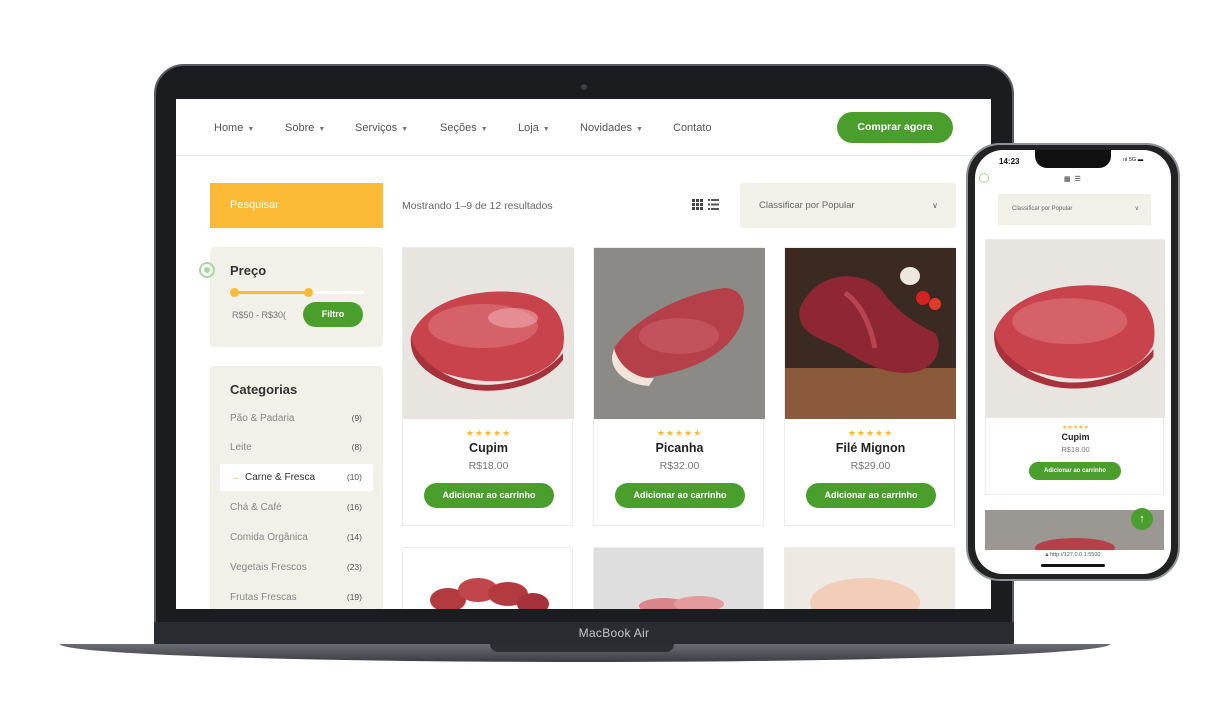  Describe the element at coordinates (333, 314) in the screenshot. I see `filter-button: Filtro` at that location.